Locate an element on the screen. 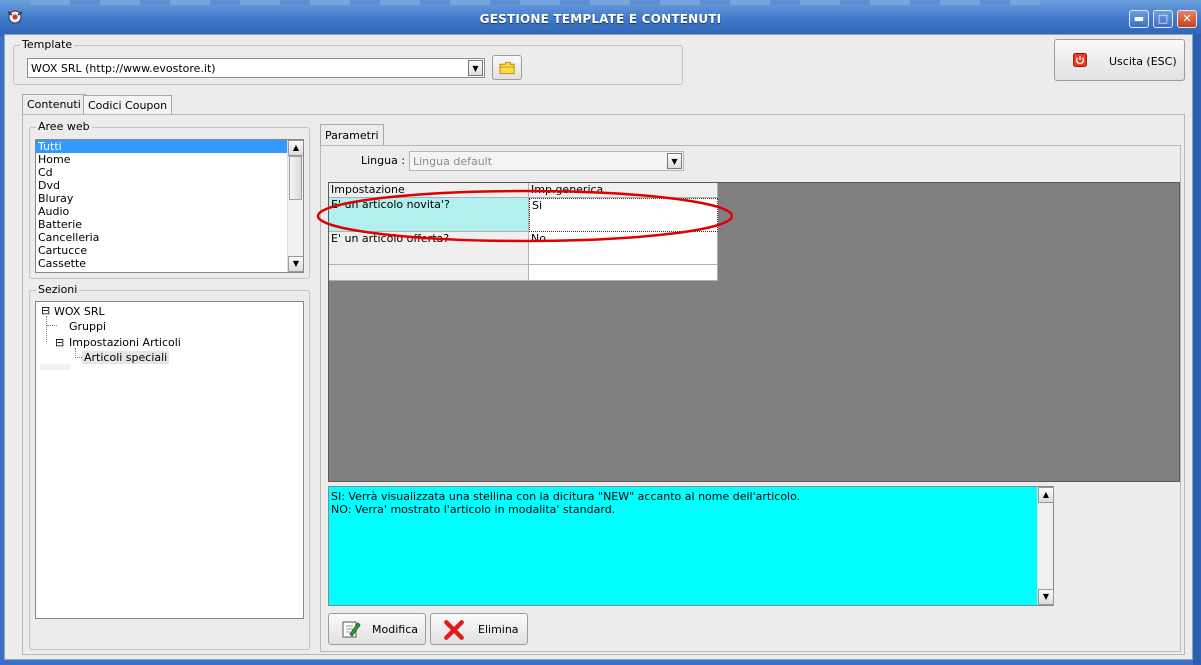 The image size is (1201, 665). list-item: Bluray is located at coordinates (169, 198).